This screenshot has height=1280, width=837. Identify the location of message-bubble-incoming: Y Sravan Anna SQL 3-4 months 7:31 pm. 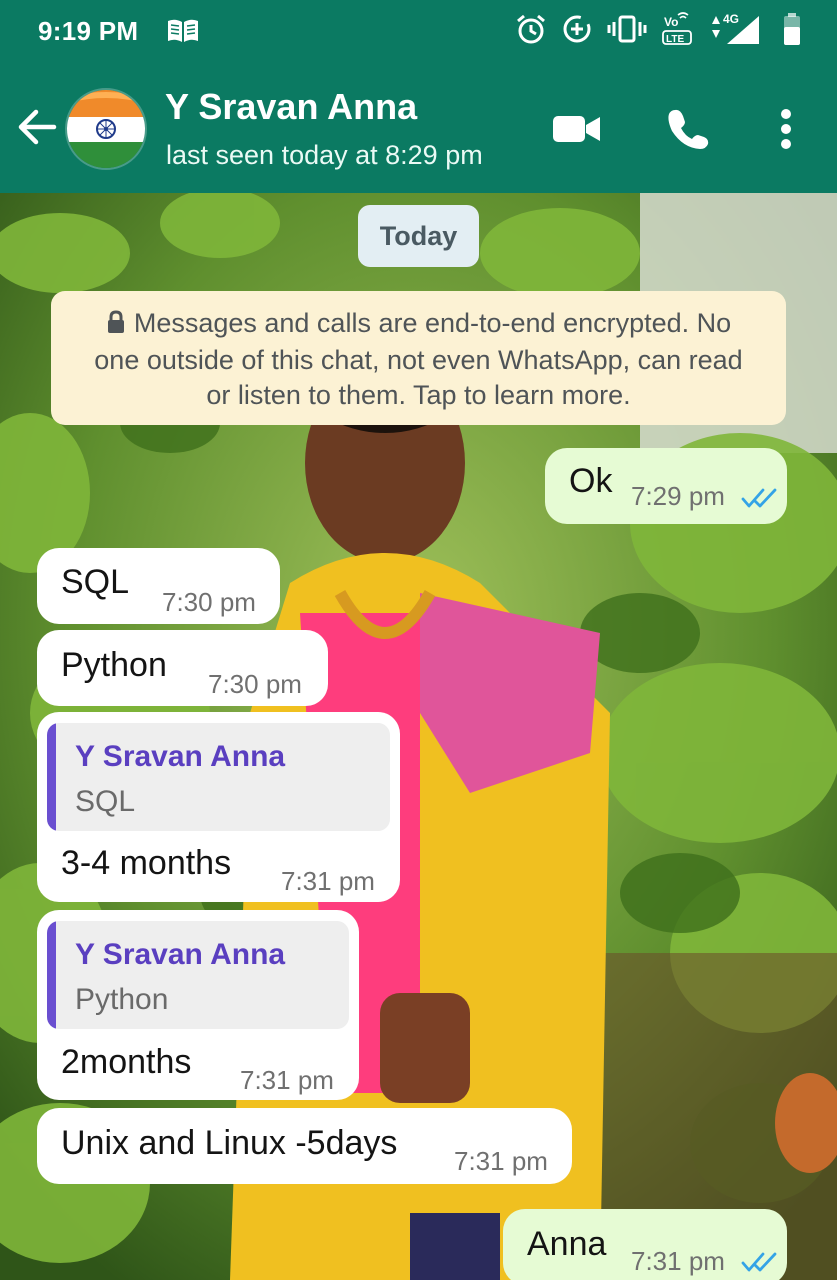
(218, 807).